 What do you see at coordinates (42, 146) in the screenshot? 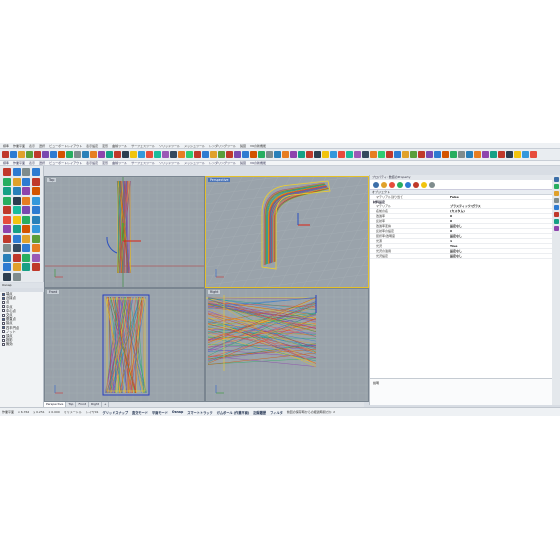
I see `menu-item: 選択` at bounding box center [42, 146].